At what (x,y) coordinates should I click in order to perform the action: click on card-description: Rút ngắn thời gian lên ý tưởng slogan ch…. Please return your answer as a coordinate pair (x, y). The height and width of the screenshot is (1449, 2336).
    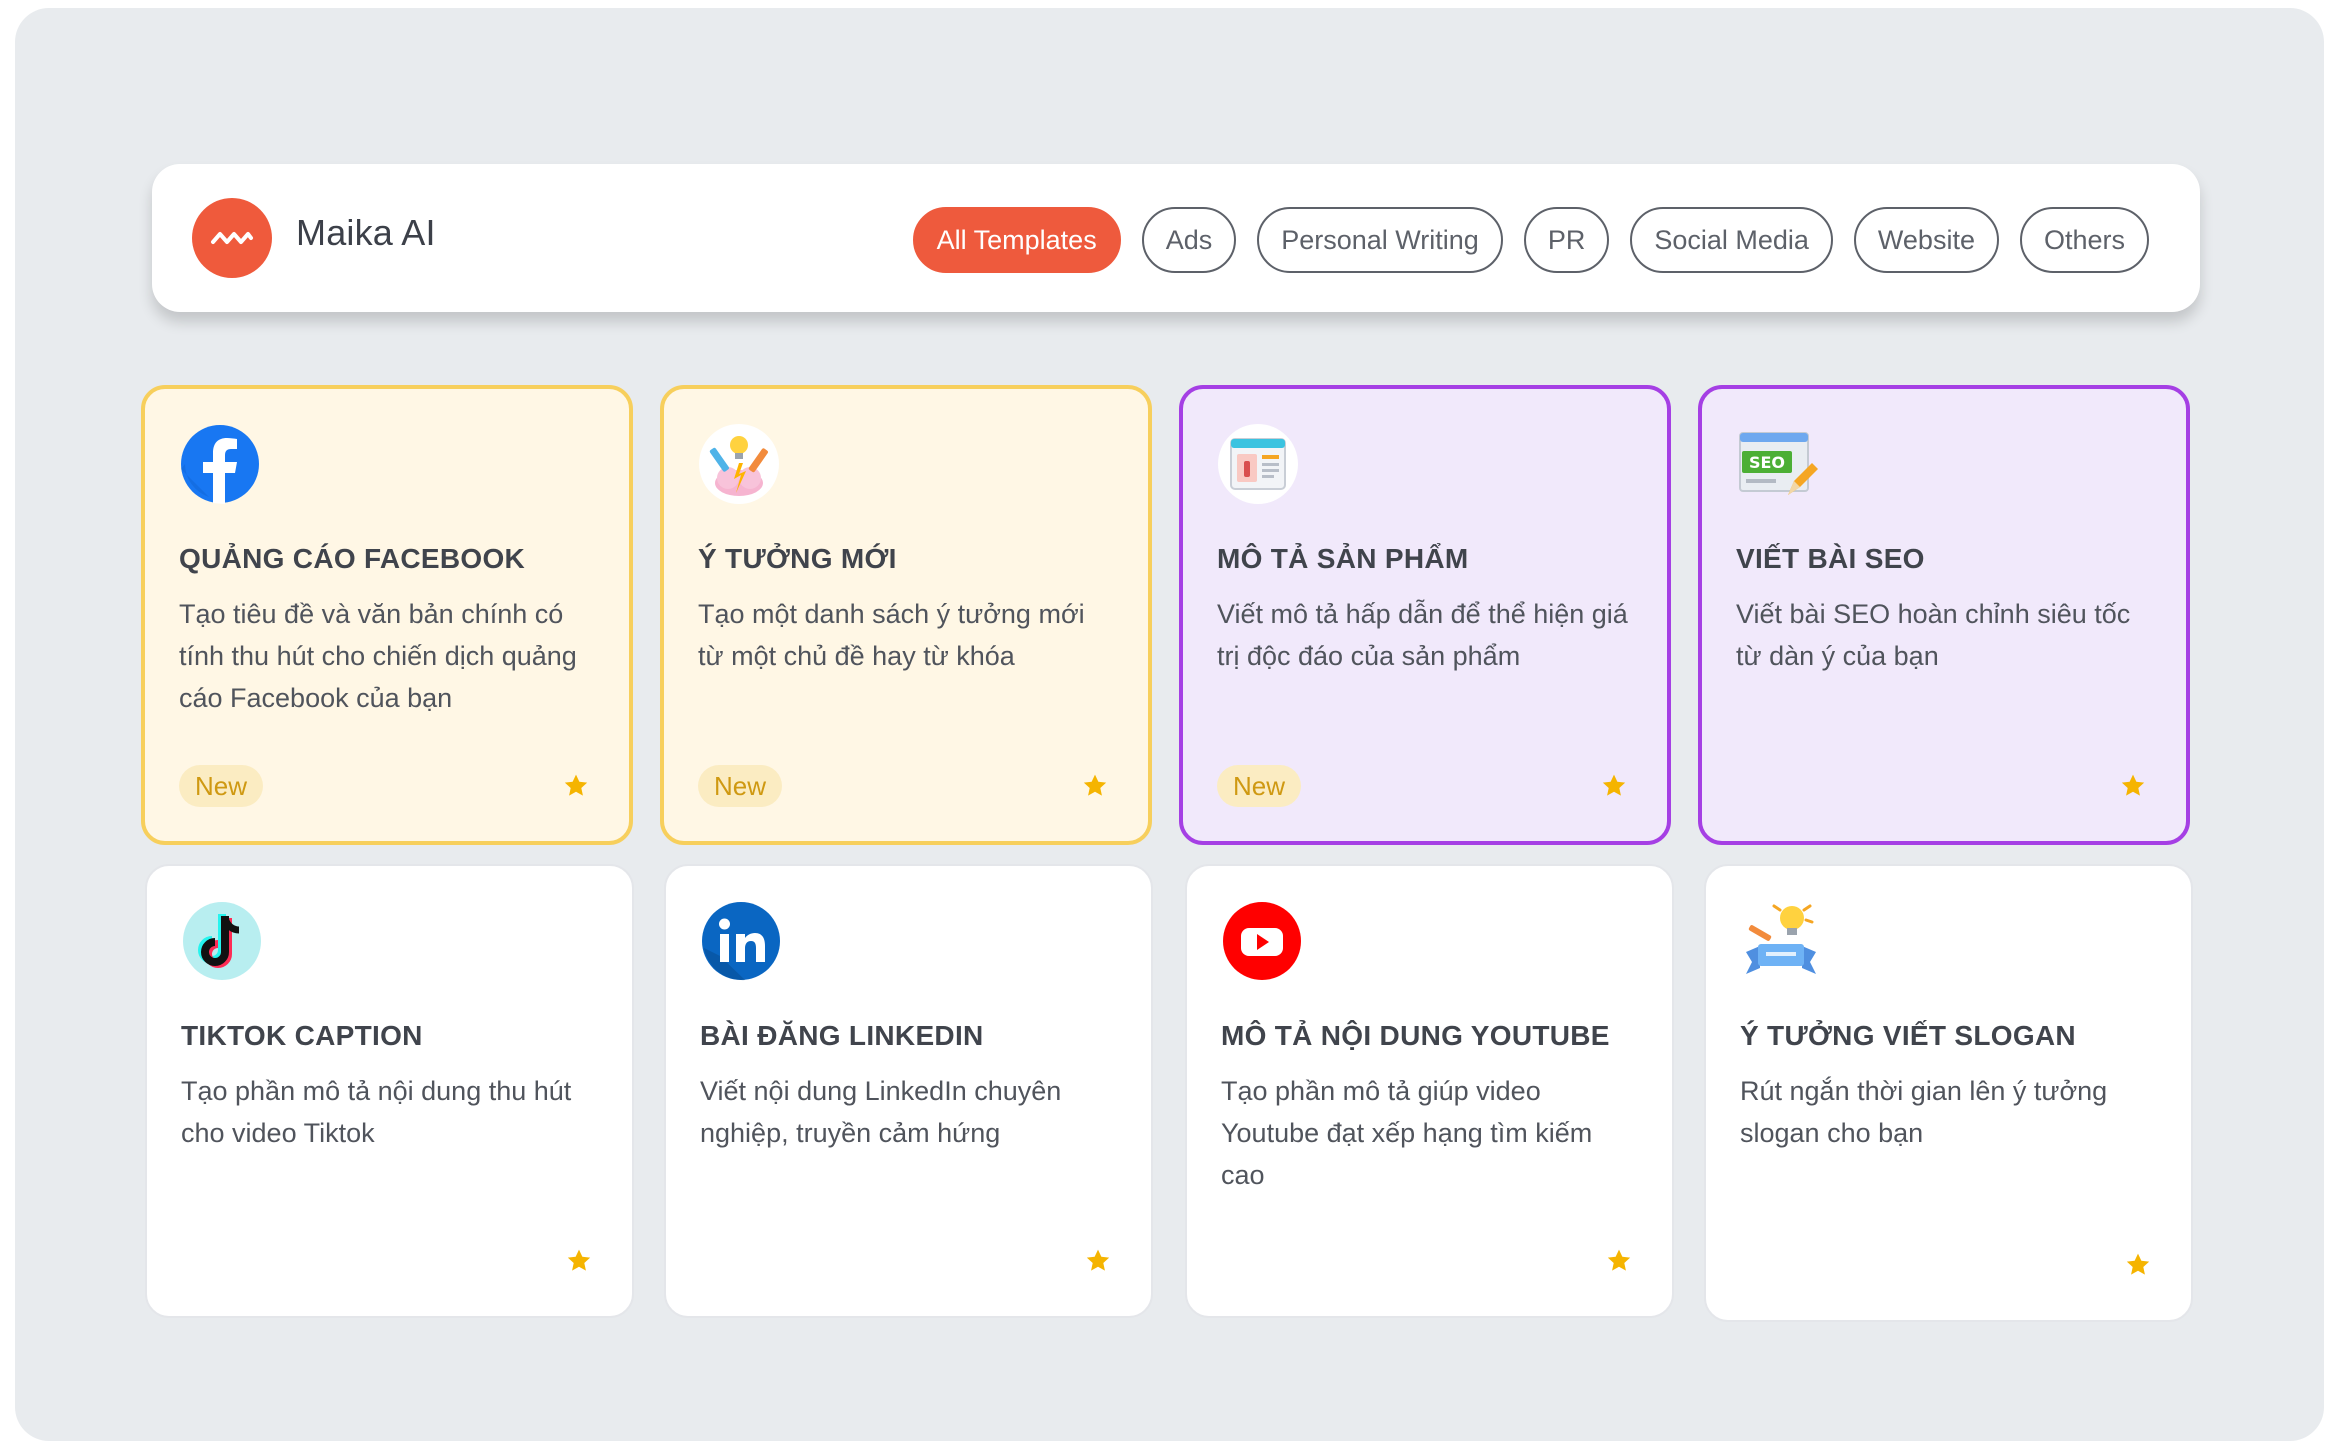
    Looking at the image, I should click on (1924, 1112).